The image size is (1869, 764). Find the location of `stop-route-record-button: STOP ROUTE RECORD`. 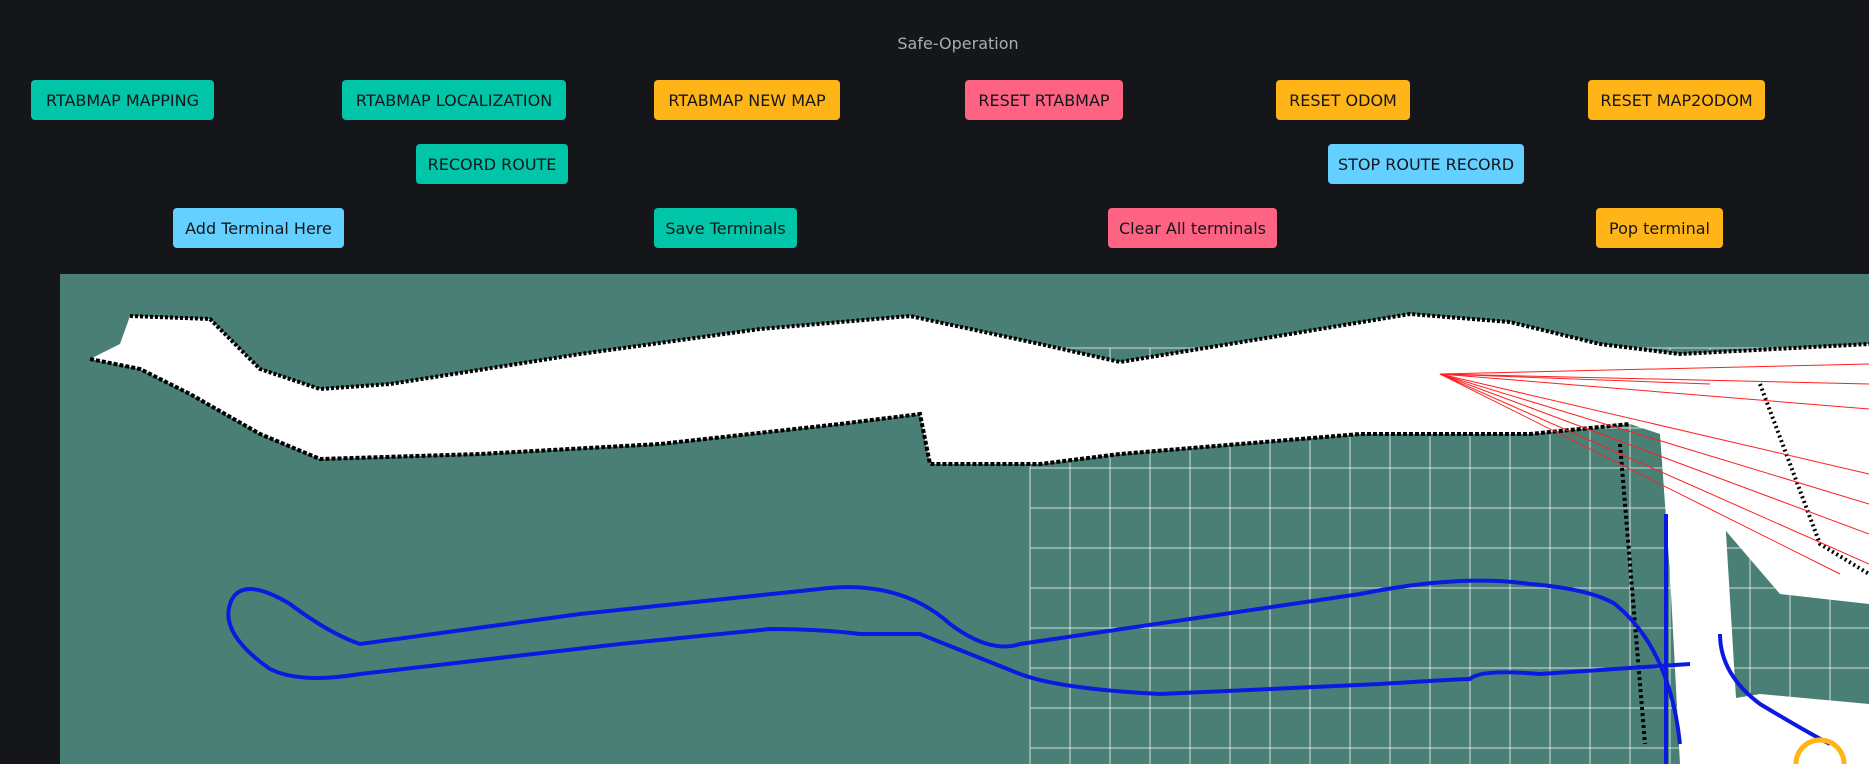

stop-route-record-button: STOP ROUTE RECORD is located at coordinates (1426, 164).